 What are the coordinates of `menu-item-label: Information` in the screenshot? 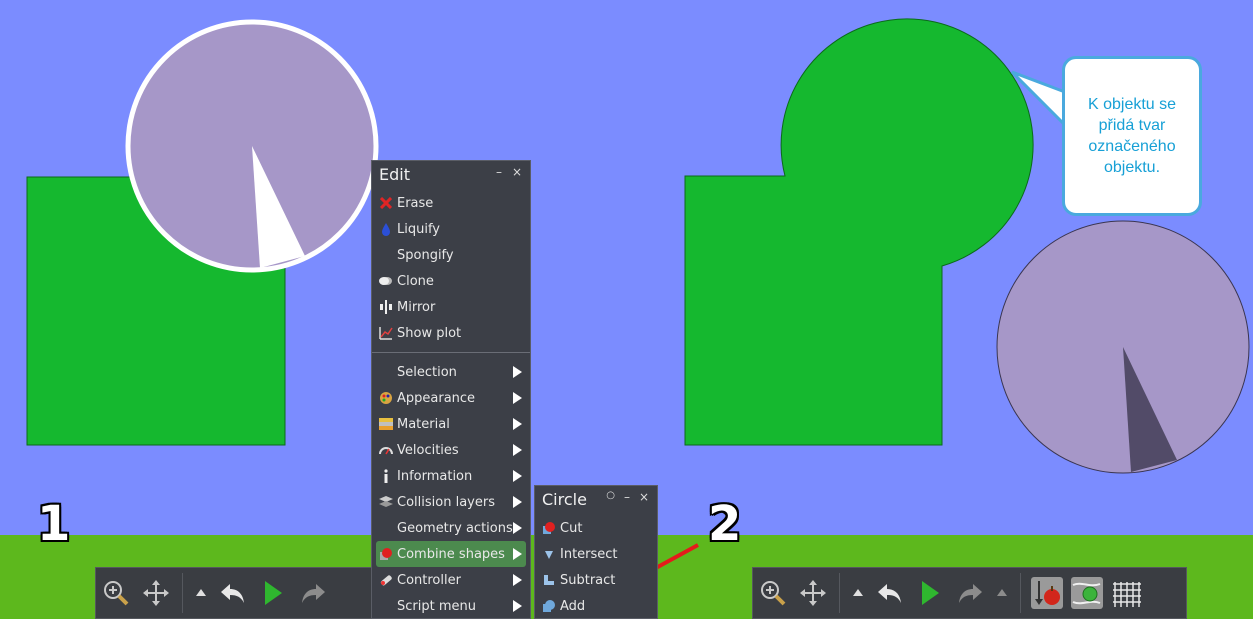 It's located at (435, 476).